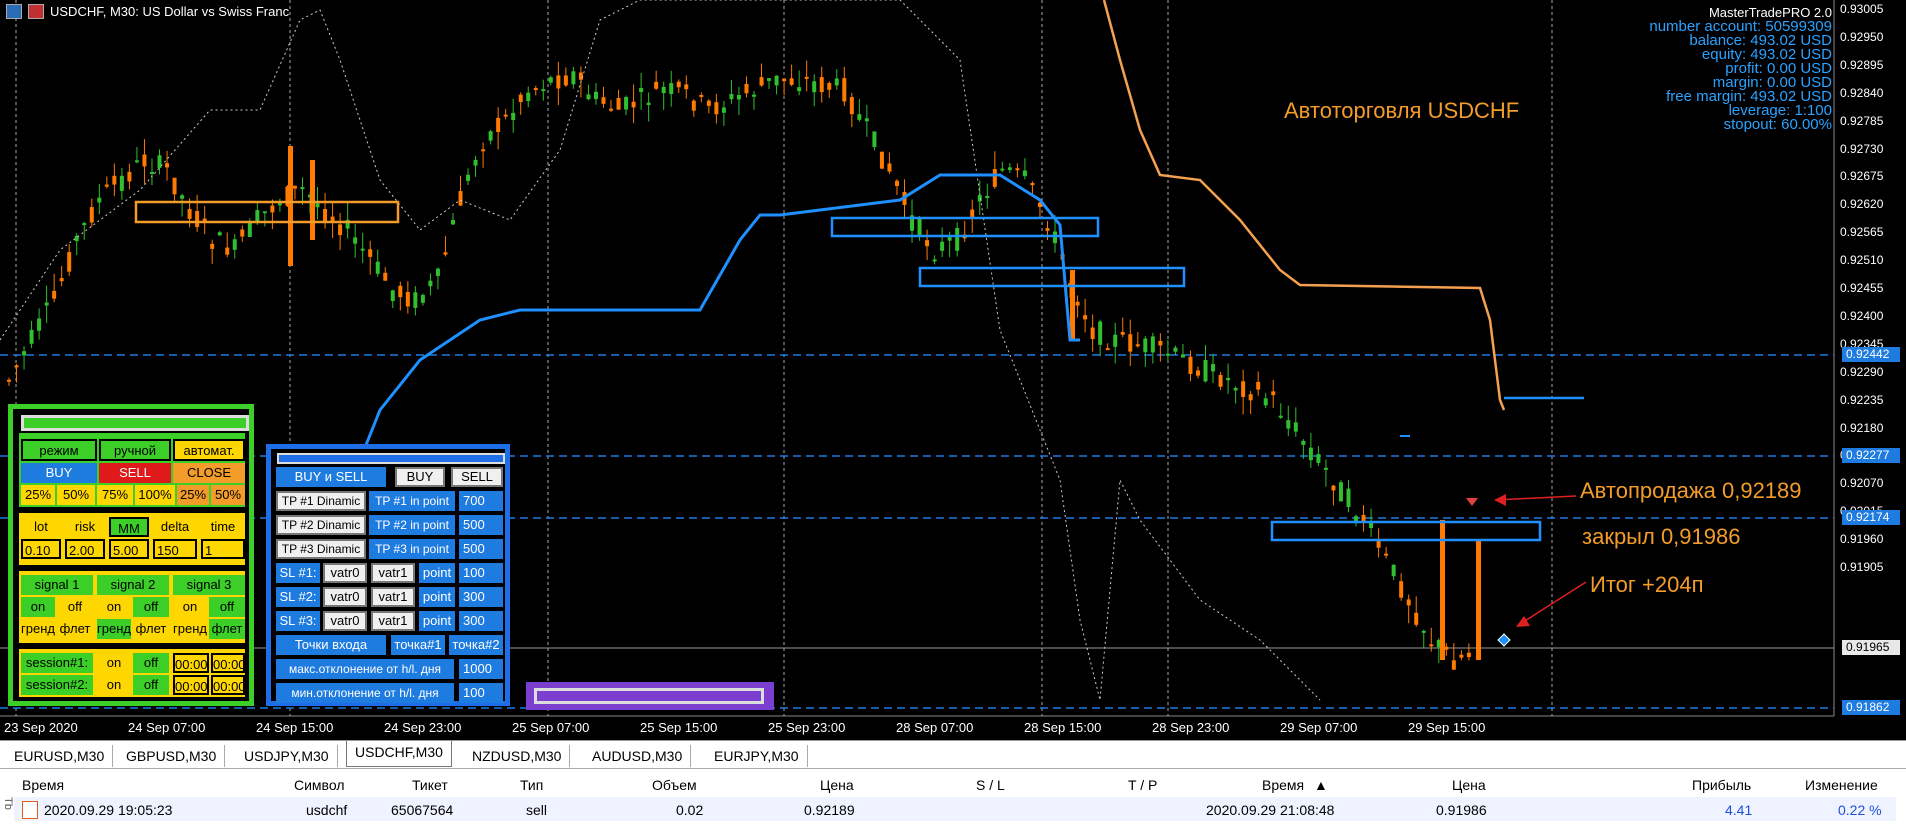  Describe the element at coordinates (321, 525) in the screenshot. I see `tp2-dynamic-button: TP #2 Dinamic` at that location.